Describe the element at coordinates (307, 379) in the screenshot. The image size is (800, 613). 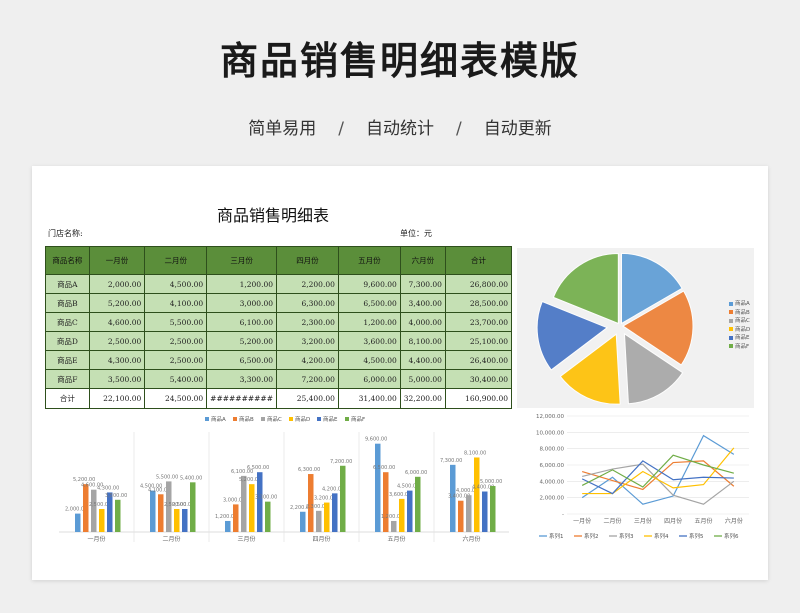
I see `amount-cell: 7,200.00` at that location.